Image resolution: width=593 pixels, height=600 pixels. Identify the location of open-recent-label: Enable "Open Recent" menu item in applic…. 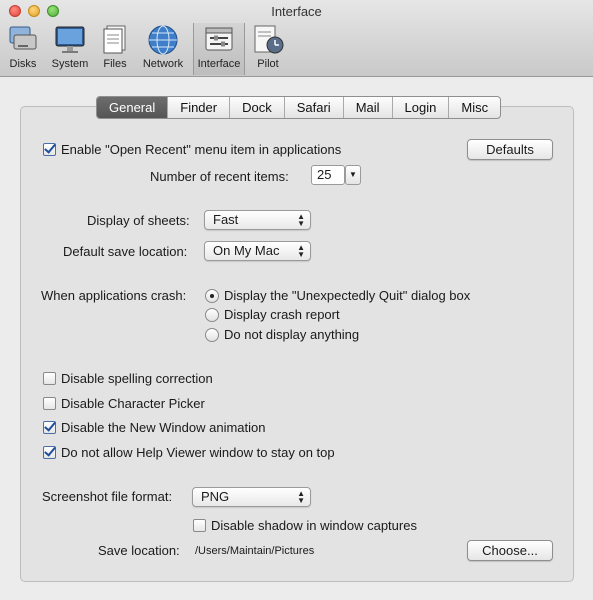
(201, 149).